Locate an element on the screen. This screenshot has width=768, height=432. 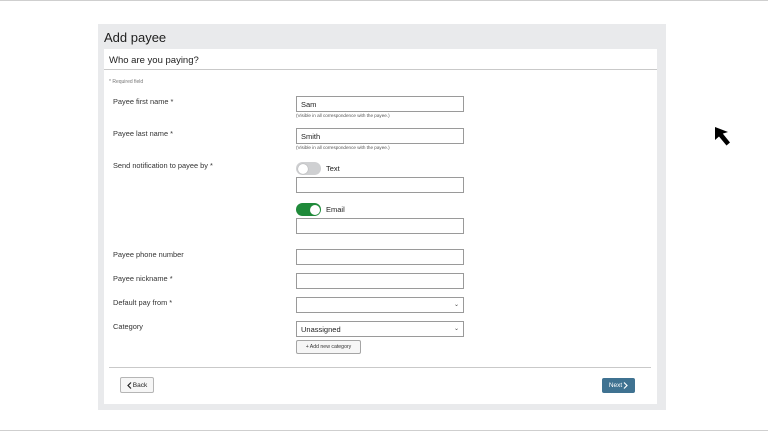
chevron-right-icon is located at coordinates (626, 385).